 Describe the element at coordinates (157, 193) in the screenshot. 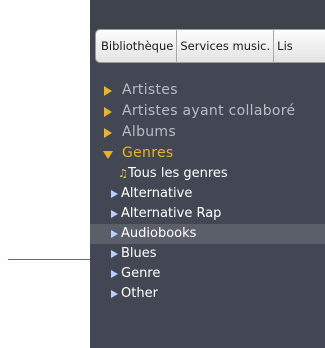

I see `genre-item-label: Alternative` at that location.